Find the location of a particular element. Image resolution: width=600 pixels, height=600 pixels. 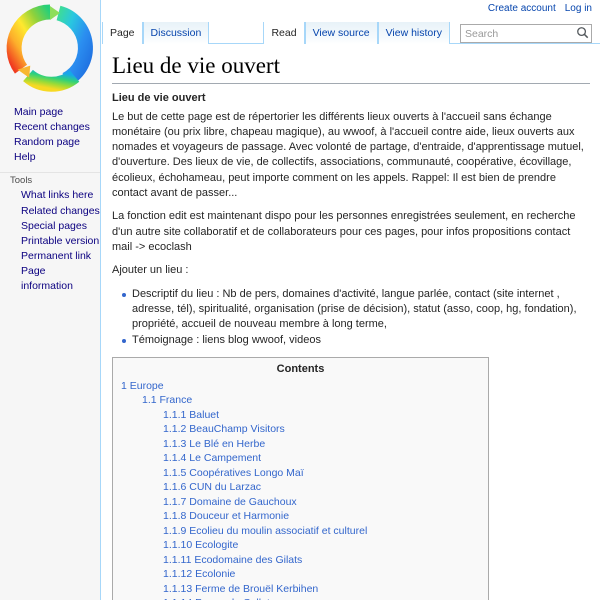

toc-link: 1.1.2 BeauChamp Visitors is located at coordinates (224, 429).